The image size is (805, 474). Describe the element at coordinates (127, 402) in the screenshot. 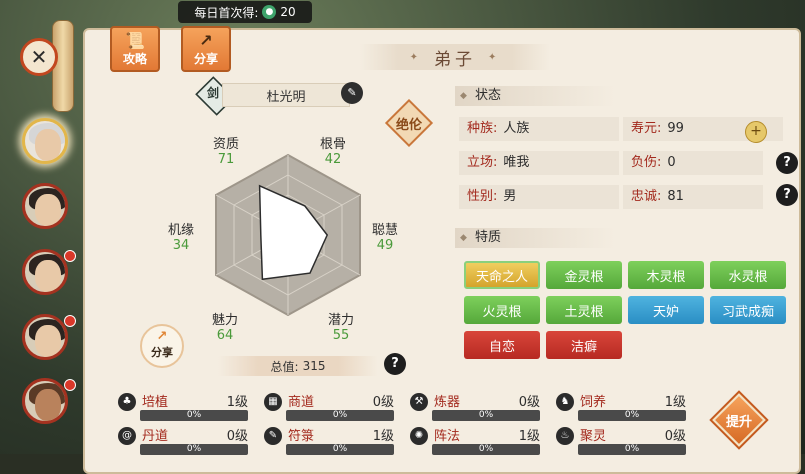

I see `sprout-icon: ♣` at that location.